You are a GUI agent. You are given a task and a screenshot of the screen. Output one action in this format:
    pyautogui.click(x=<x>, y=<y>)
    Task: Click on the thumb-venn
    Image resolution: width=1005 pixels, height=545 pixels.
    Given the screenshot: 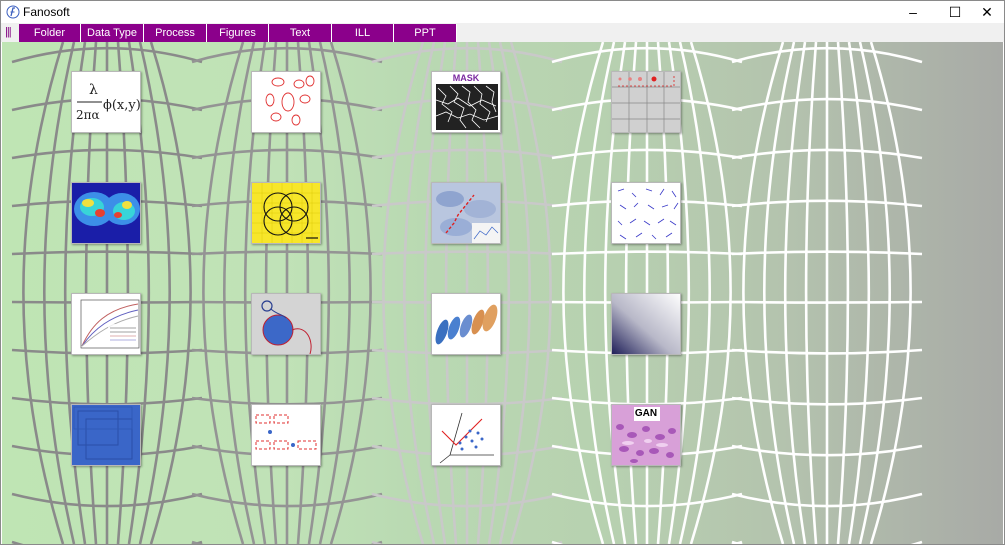 What is the action you would take?
    pyautogui.click(x=286, y=213)
    